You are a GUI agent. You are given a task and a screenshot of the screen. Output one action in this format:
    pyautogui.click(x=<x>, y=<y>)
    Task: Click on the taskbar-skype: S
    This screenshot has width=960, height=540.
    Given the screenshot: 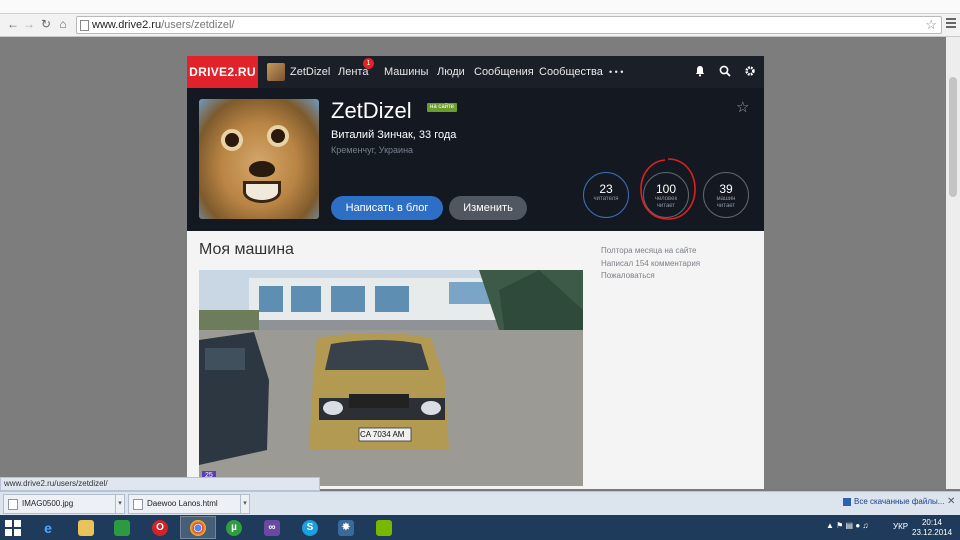 What is the action you would take?
    pyautogui.click(x=310, y=527)
    